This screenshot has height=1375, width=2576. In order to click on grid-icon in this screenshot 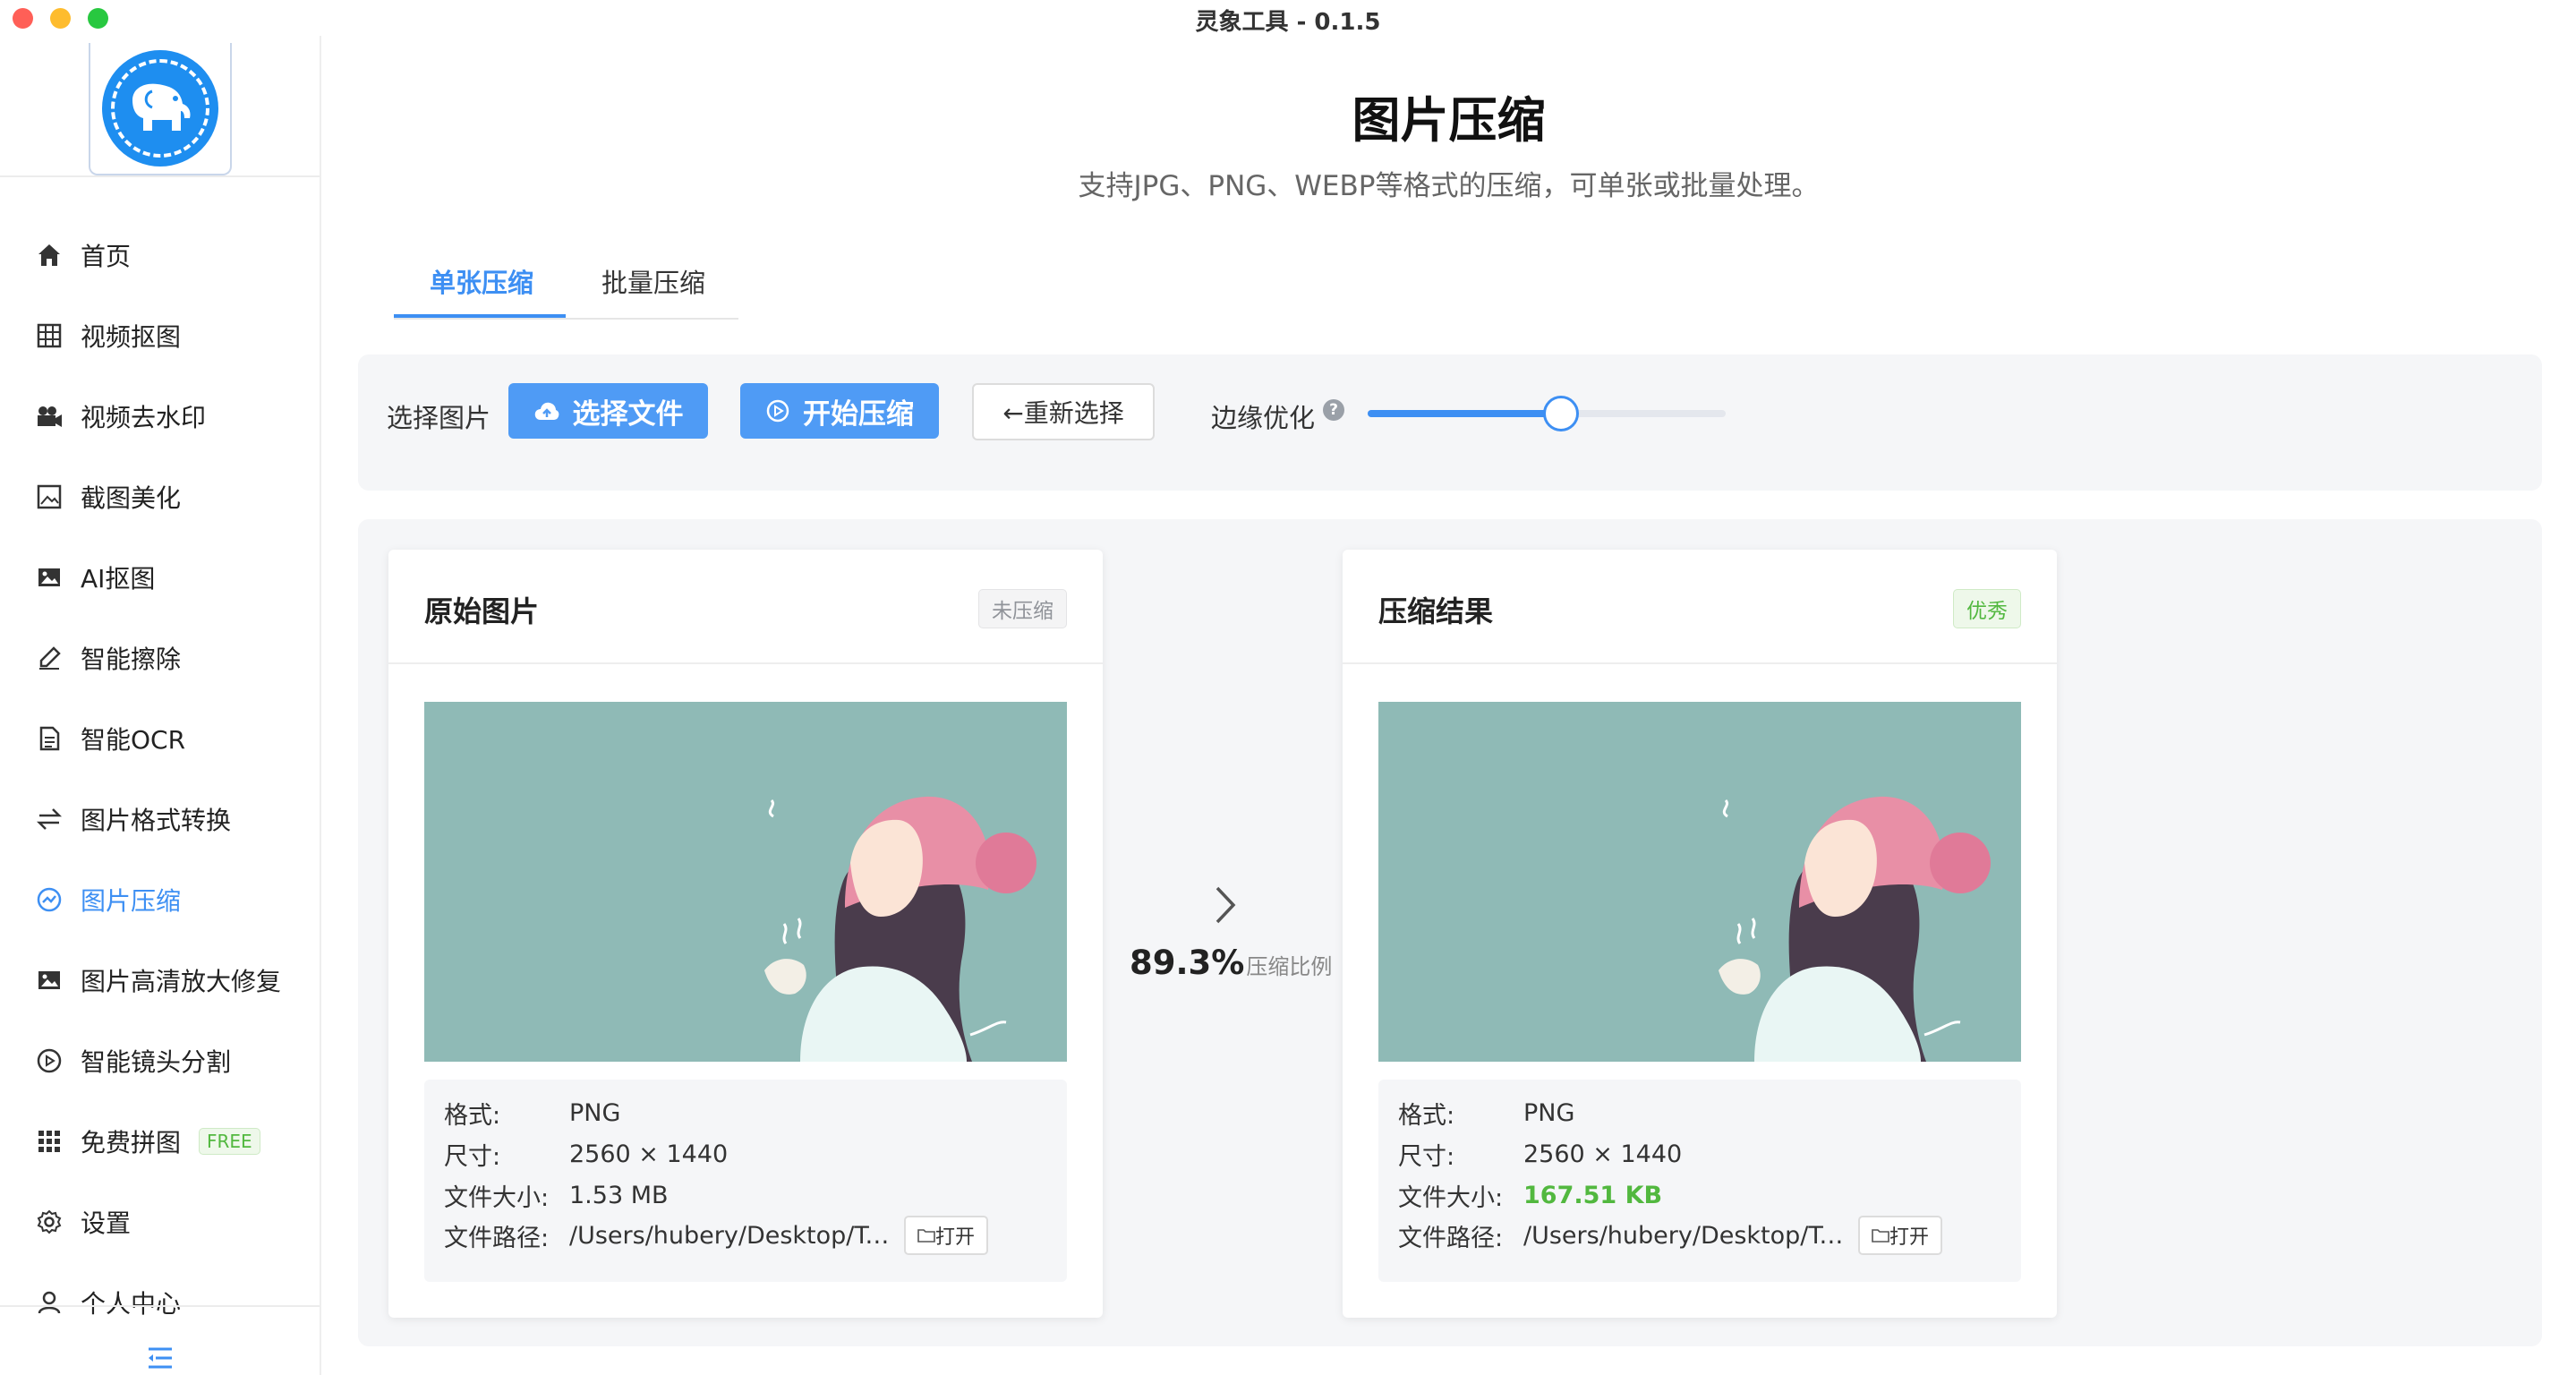, I will do `click(49, 335)`.